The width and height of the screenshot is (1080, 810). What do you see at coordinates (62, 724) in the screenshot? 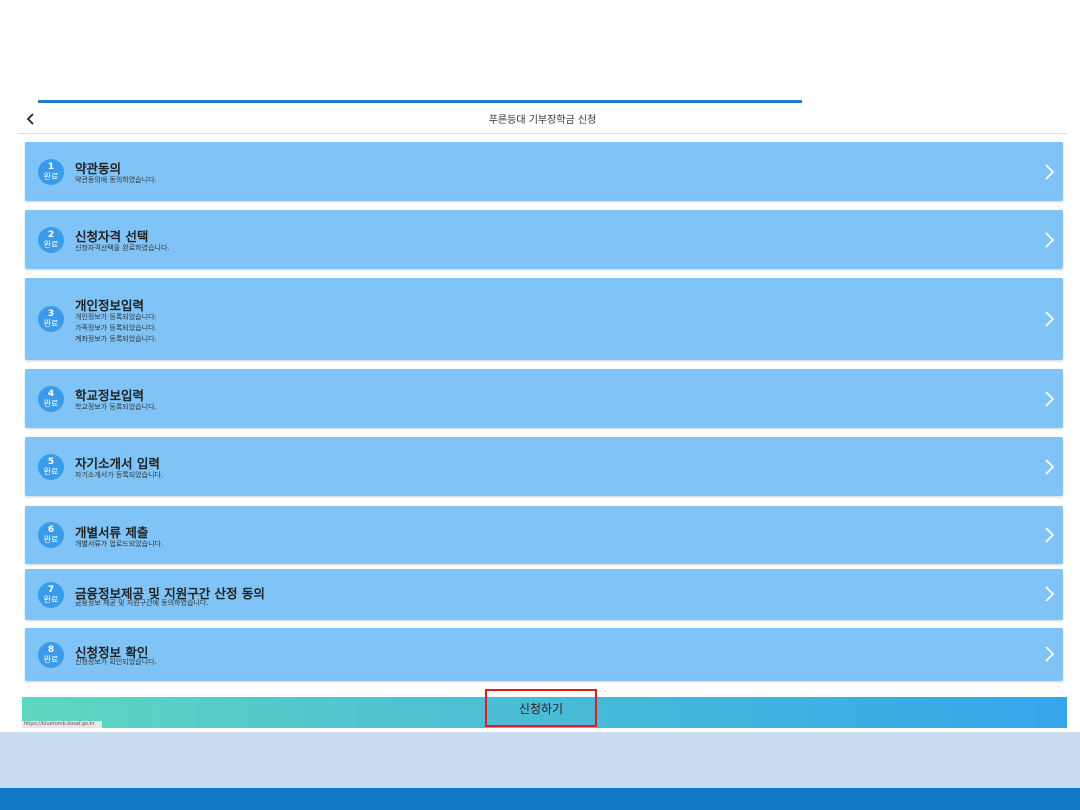
I see `status-url: https://bluetomb.kosaf.go.kr` at bounding box center [62, 724].